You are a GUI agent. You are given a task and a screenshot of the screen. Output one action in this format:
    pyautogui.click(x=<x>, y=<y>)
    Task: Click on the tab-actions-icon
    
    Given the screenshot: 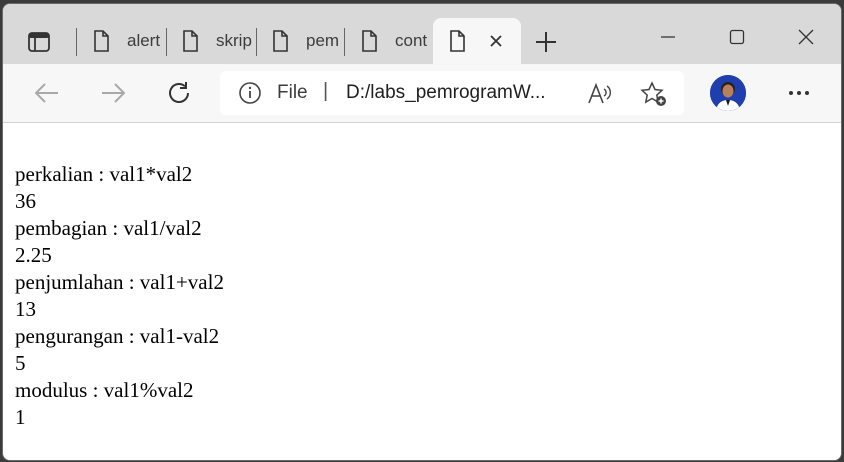 What is the action you would take?
    pyautogui.click(x=39, y=42)
    